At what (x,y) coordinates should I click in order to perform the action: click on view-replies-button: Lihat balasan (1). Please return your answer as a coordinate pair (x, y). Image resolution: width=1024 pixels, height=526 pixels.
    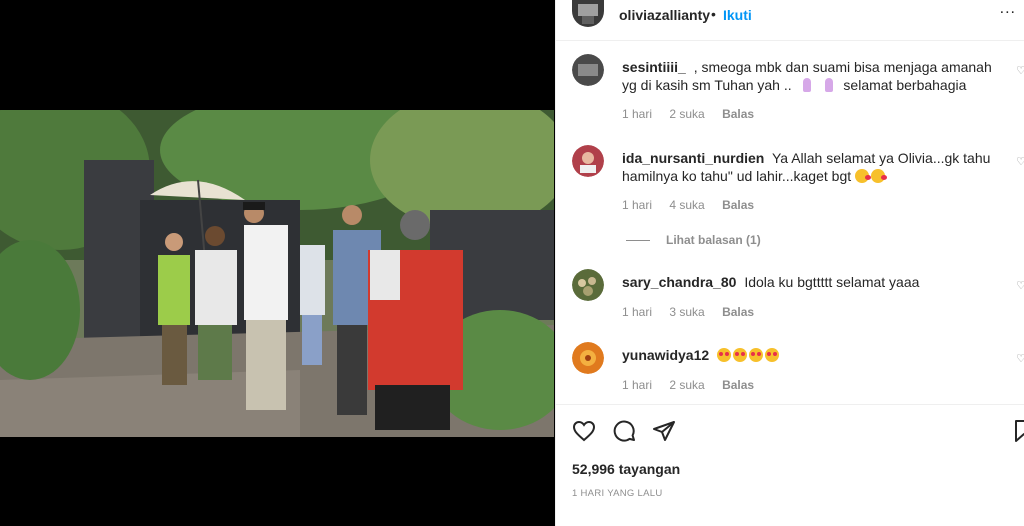
    Looking at the image, I should click on (693, 240).